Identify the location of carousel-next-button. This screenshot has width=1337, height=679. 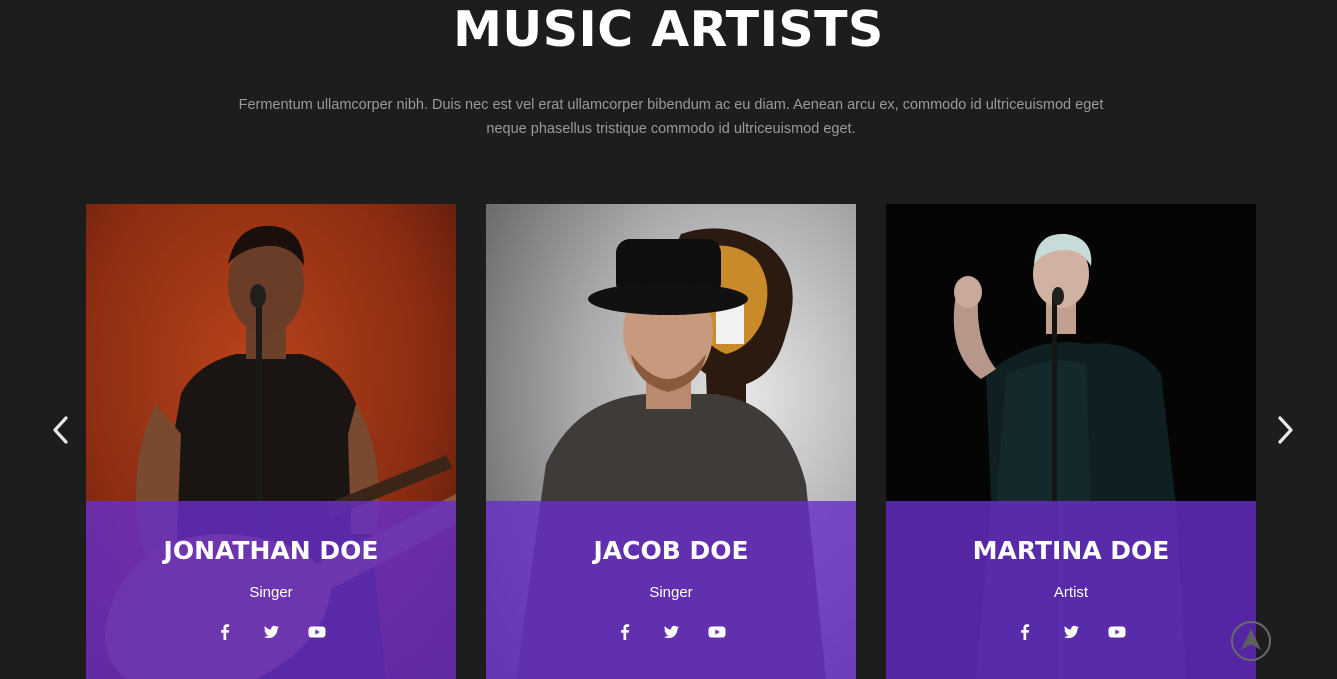
(1285, 430).